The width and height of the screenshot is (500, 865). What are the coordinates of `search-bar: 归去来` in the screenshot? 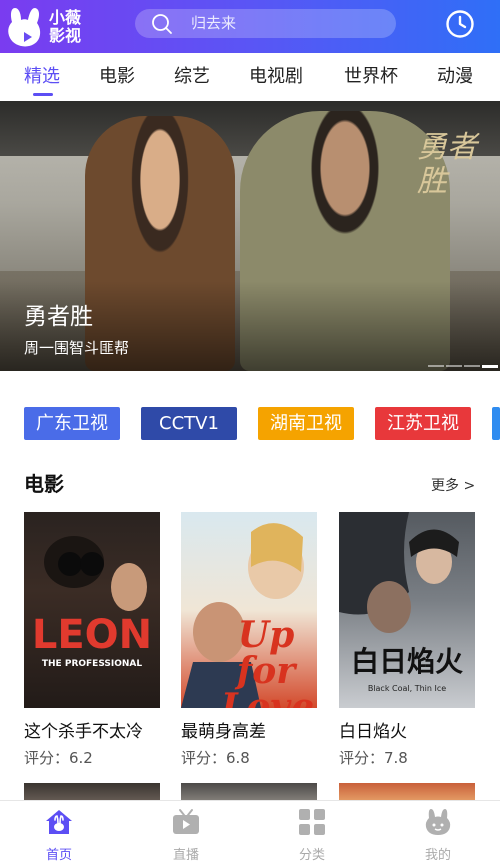 It's located at (265, 23).